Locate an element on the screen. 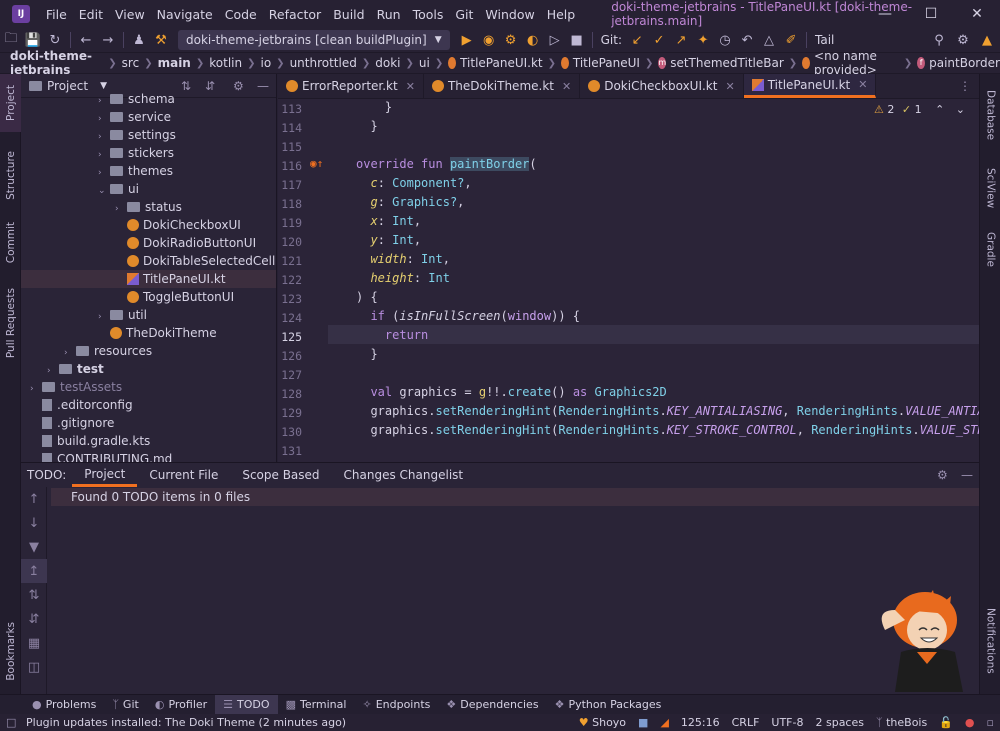  override-marker-icon: ◉↑ is located at coordinates (316, 163).